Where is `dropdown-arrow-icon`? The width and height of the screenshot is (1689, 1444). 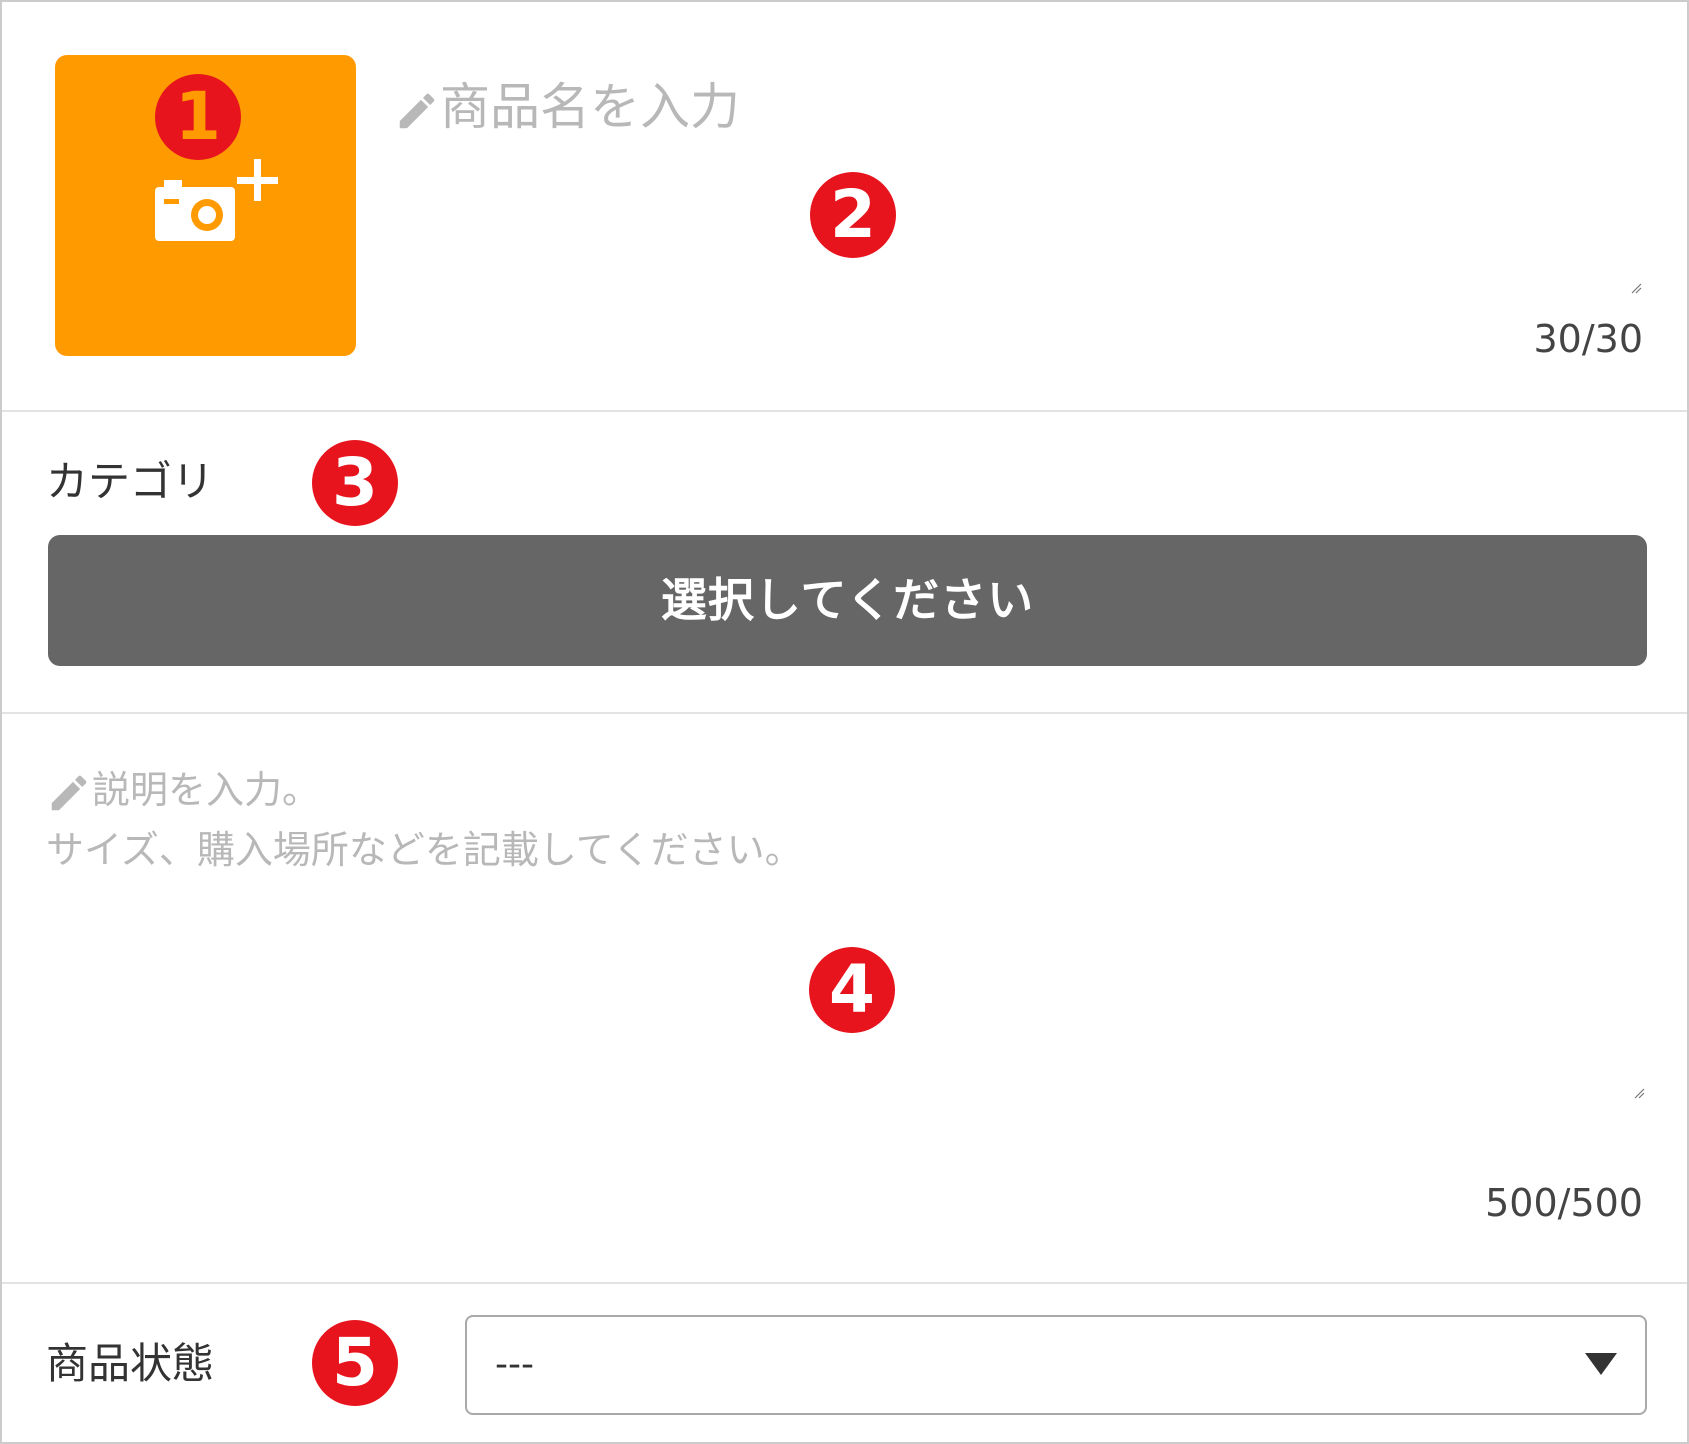
dropdown-arrow-icon is located at coordinates (1601, 1364).